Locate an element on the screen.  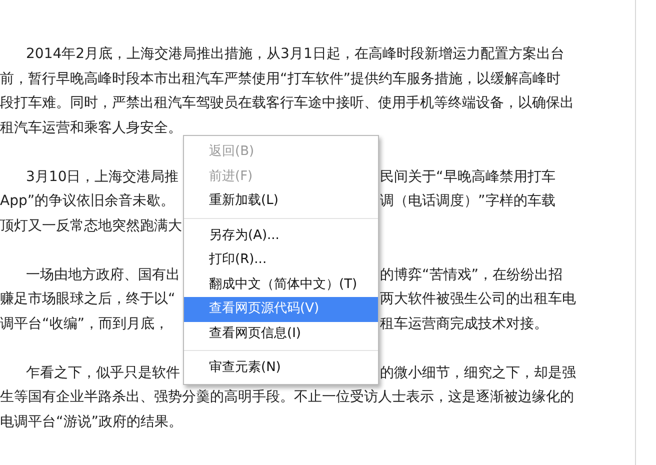
text-line: 生等国有企业半路杀出、强势分羹的高明手段。不止一位受访人士表示，这是逐渐被边缘化的 is located at coordinates (287, 397).